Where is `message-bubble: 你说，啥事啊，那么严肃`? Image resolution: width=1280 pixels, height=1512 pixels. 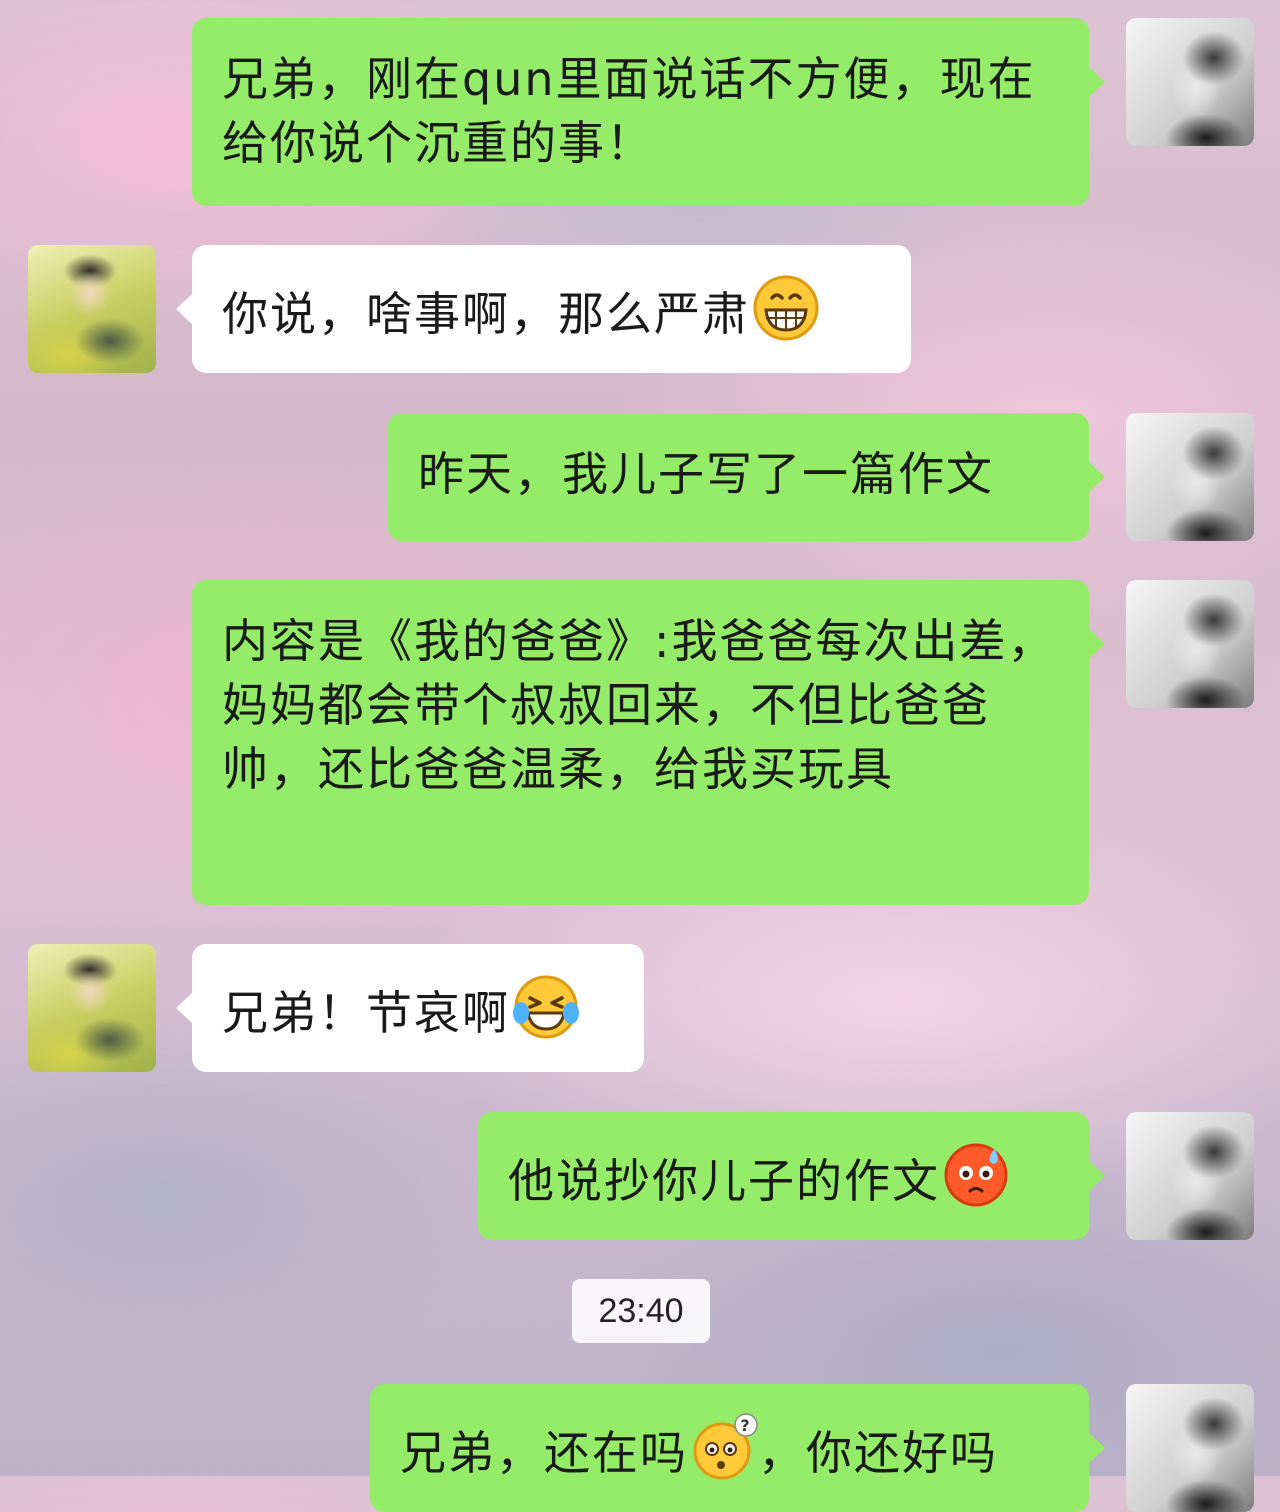
message-bubble: 你说，啥事啊，那么严肃 is located at coordinates (543, 309).